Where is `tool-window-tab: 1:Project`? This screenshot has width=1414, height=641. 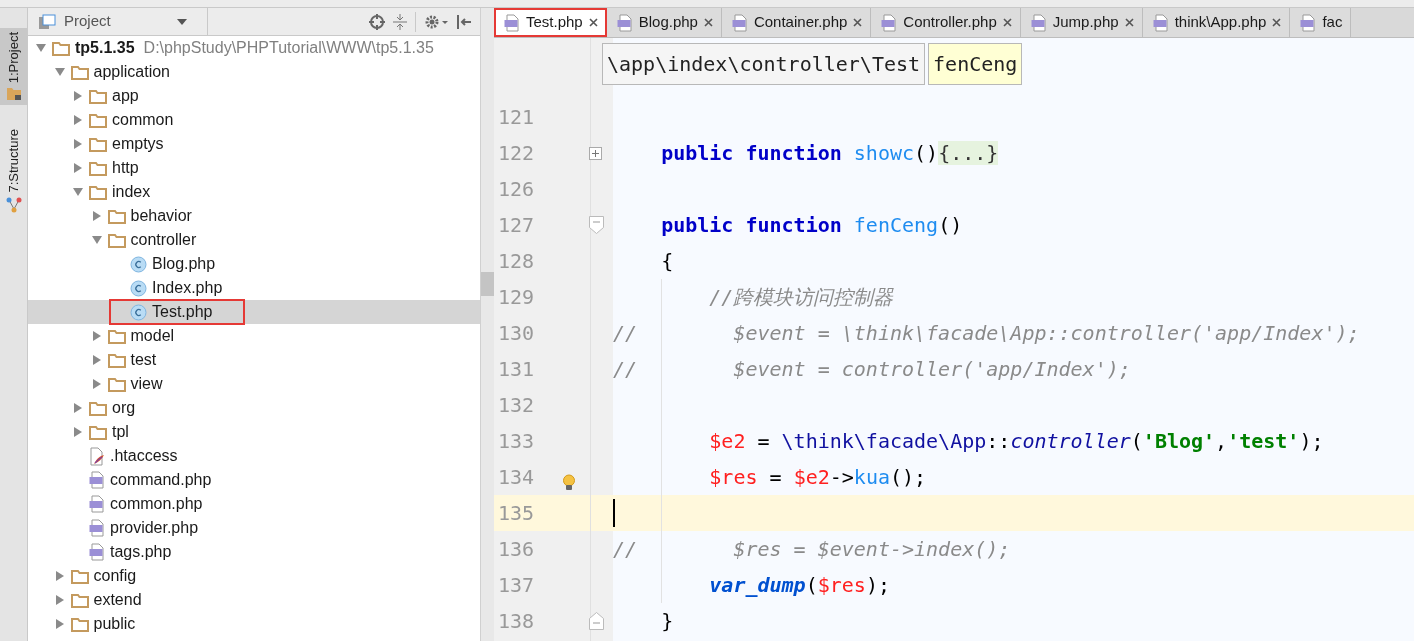
tool-window-tab: 1:Project is located at coordinates (13, 67).